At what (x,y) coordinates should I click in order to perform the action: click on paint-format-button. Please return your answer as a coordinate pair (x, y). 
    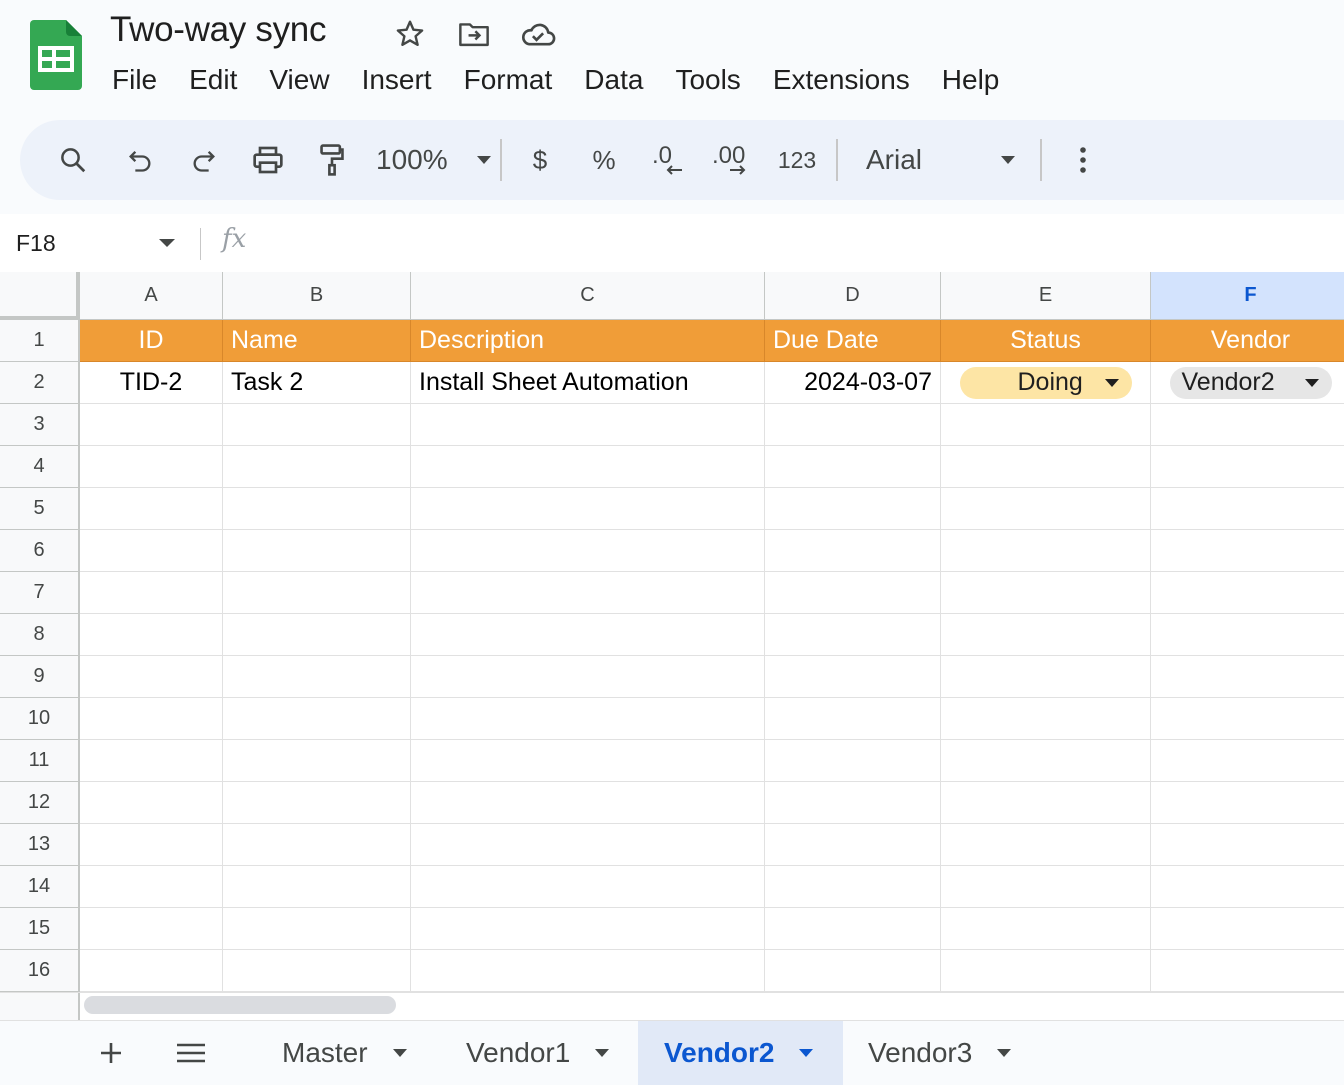
    Looking at the image, I should click on (332, 160).